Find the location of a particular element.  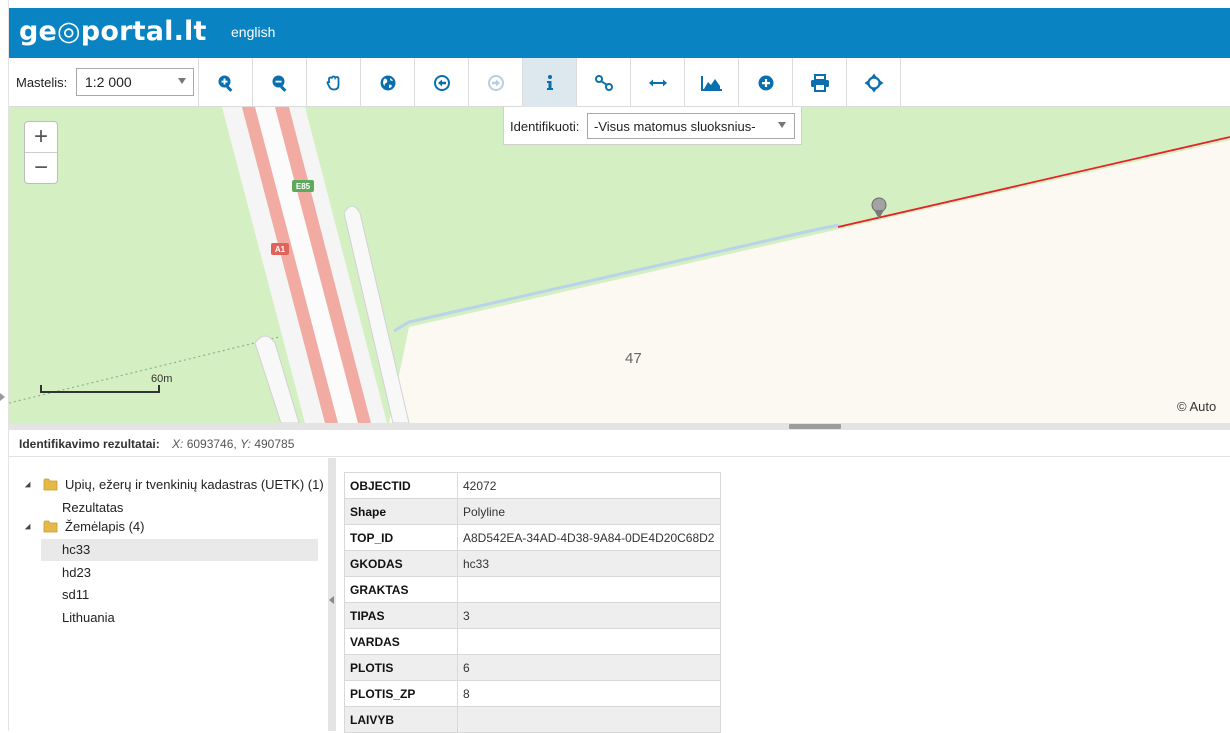

zoom-in-tool is located at coordinates (226, 82).